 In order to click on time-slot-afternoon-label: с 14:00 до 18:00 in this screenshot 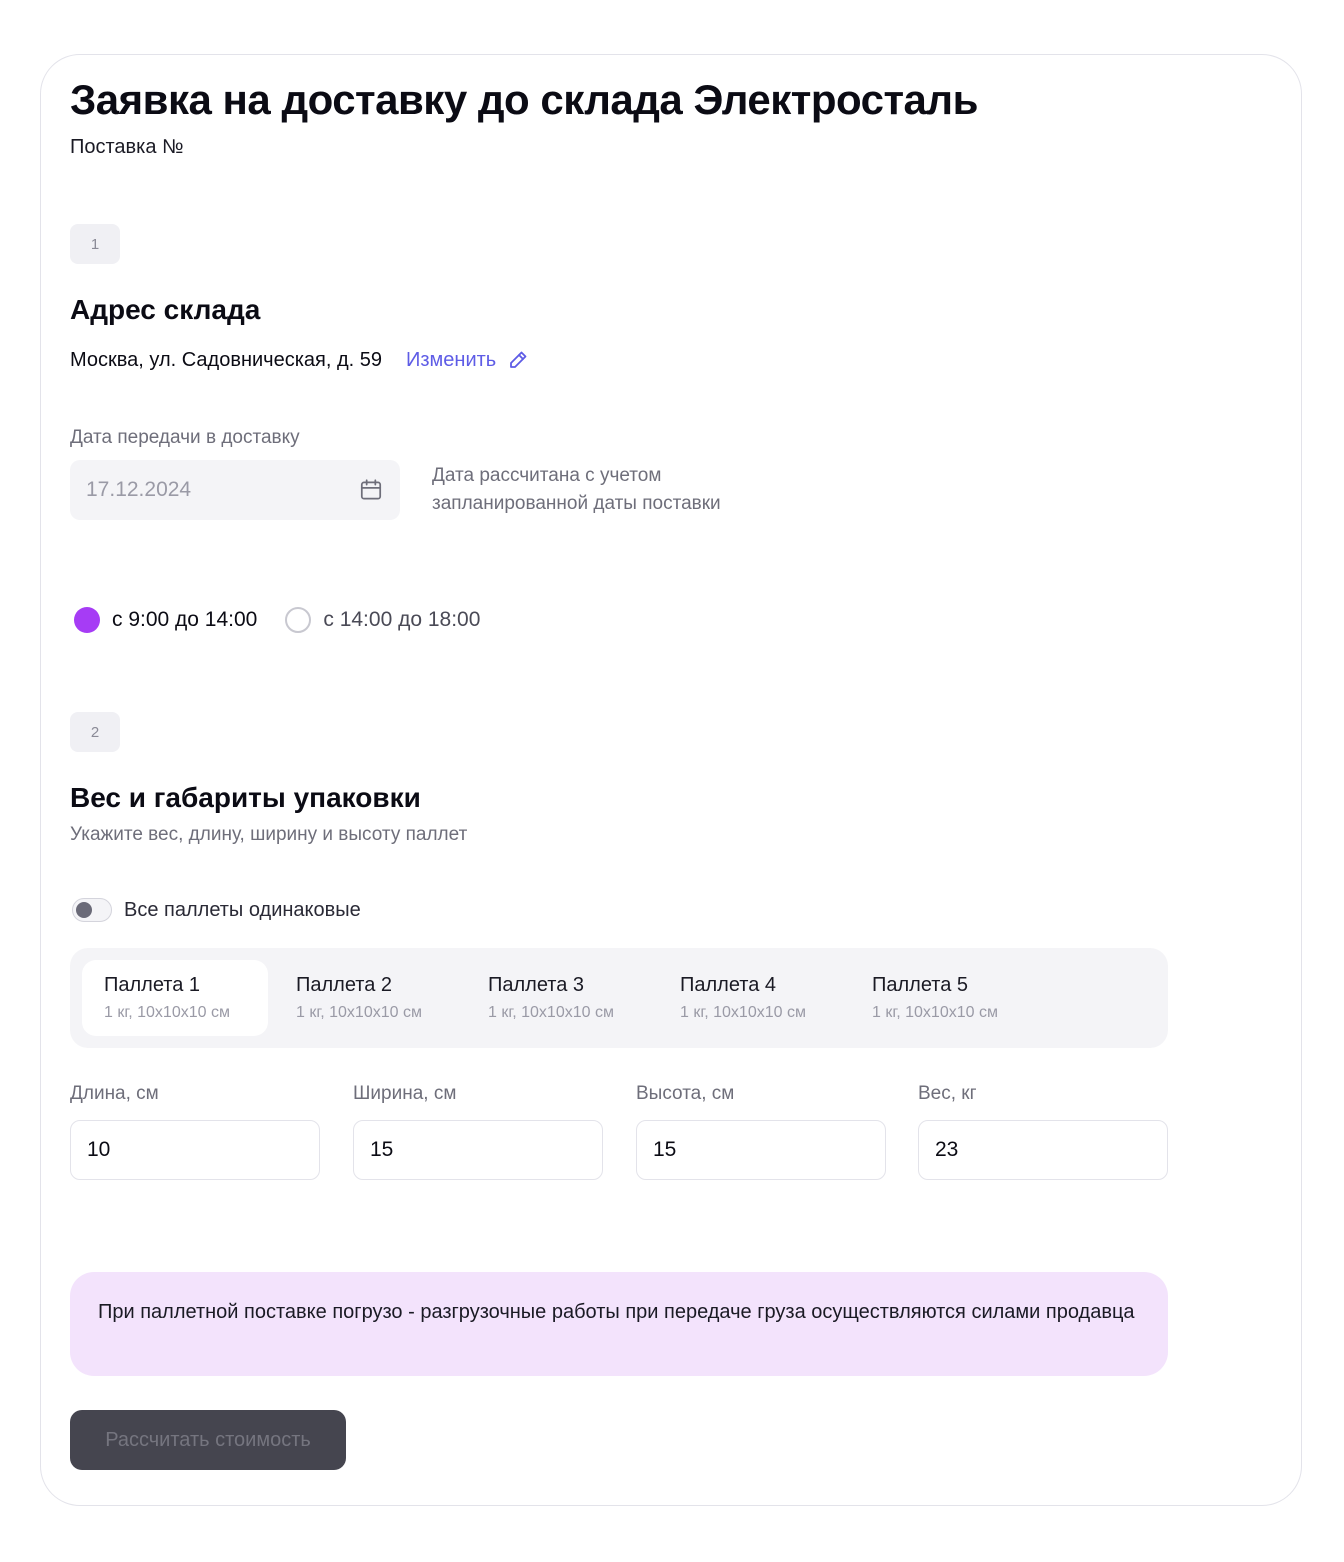, I will do `click(402, 619)`.